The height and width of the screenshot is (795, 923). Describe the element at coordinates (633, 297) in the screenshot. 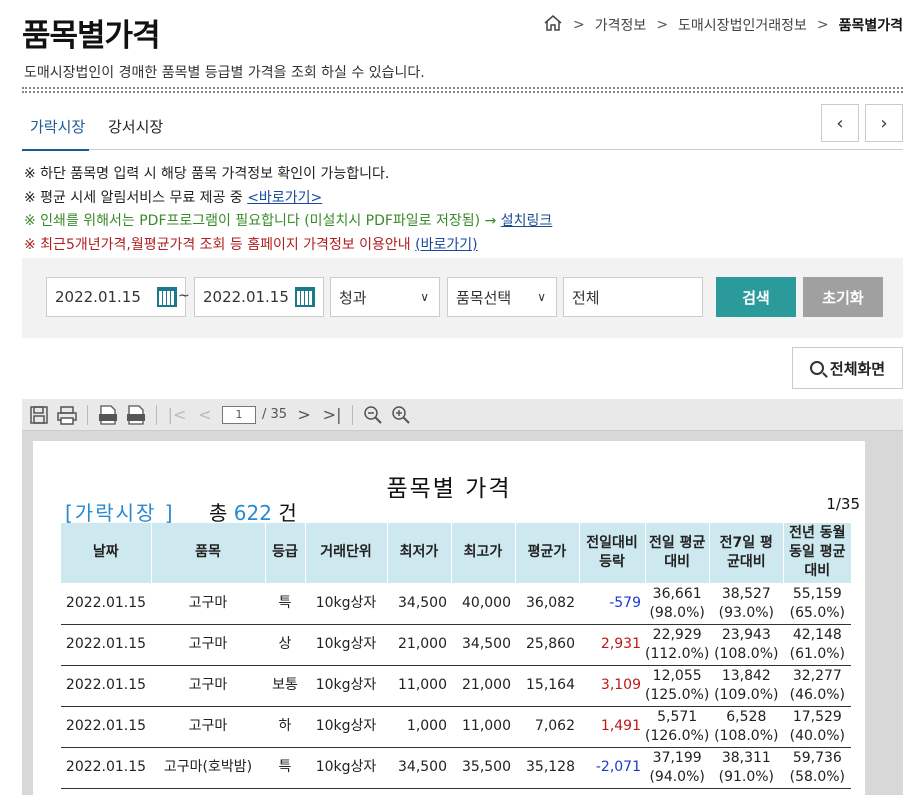

I see `keyword-input: 전체` at that location.